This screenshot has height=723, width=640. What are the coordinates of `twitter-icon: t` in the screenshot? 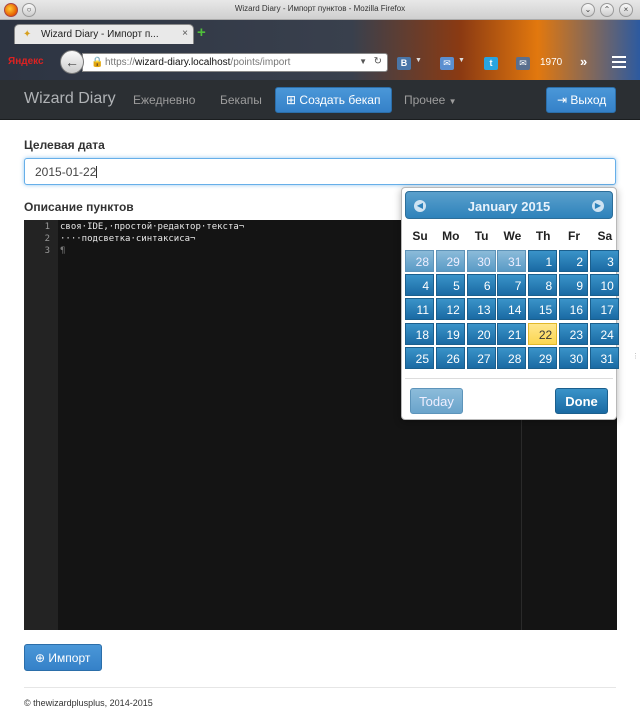 It's located at (491, 63).